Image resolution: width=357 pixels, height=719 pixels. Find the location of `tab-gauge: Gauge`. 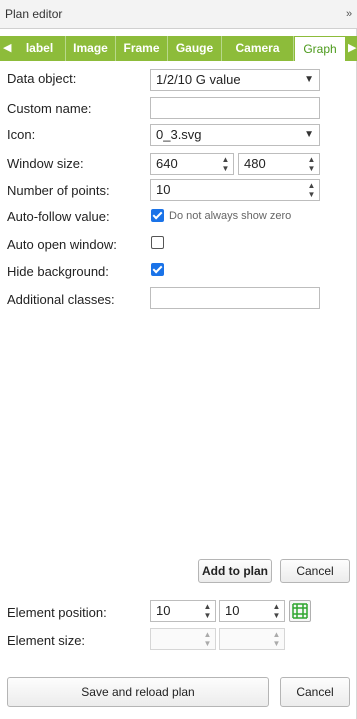

tab-gauge: Gauge is located at coordinates (195, 48).